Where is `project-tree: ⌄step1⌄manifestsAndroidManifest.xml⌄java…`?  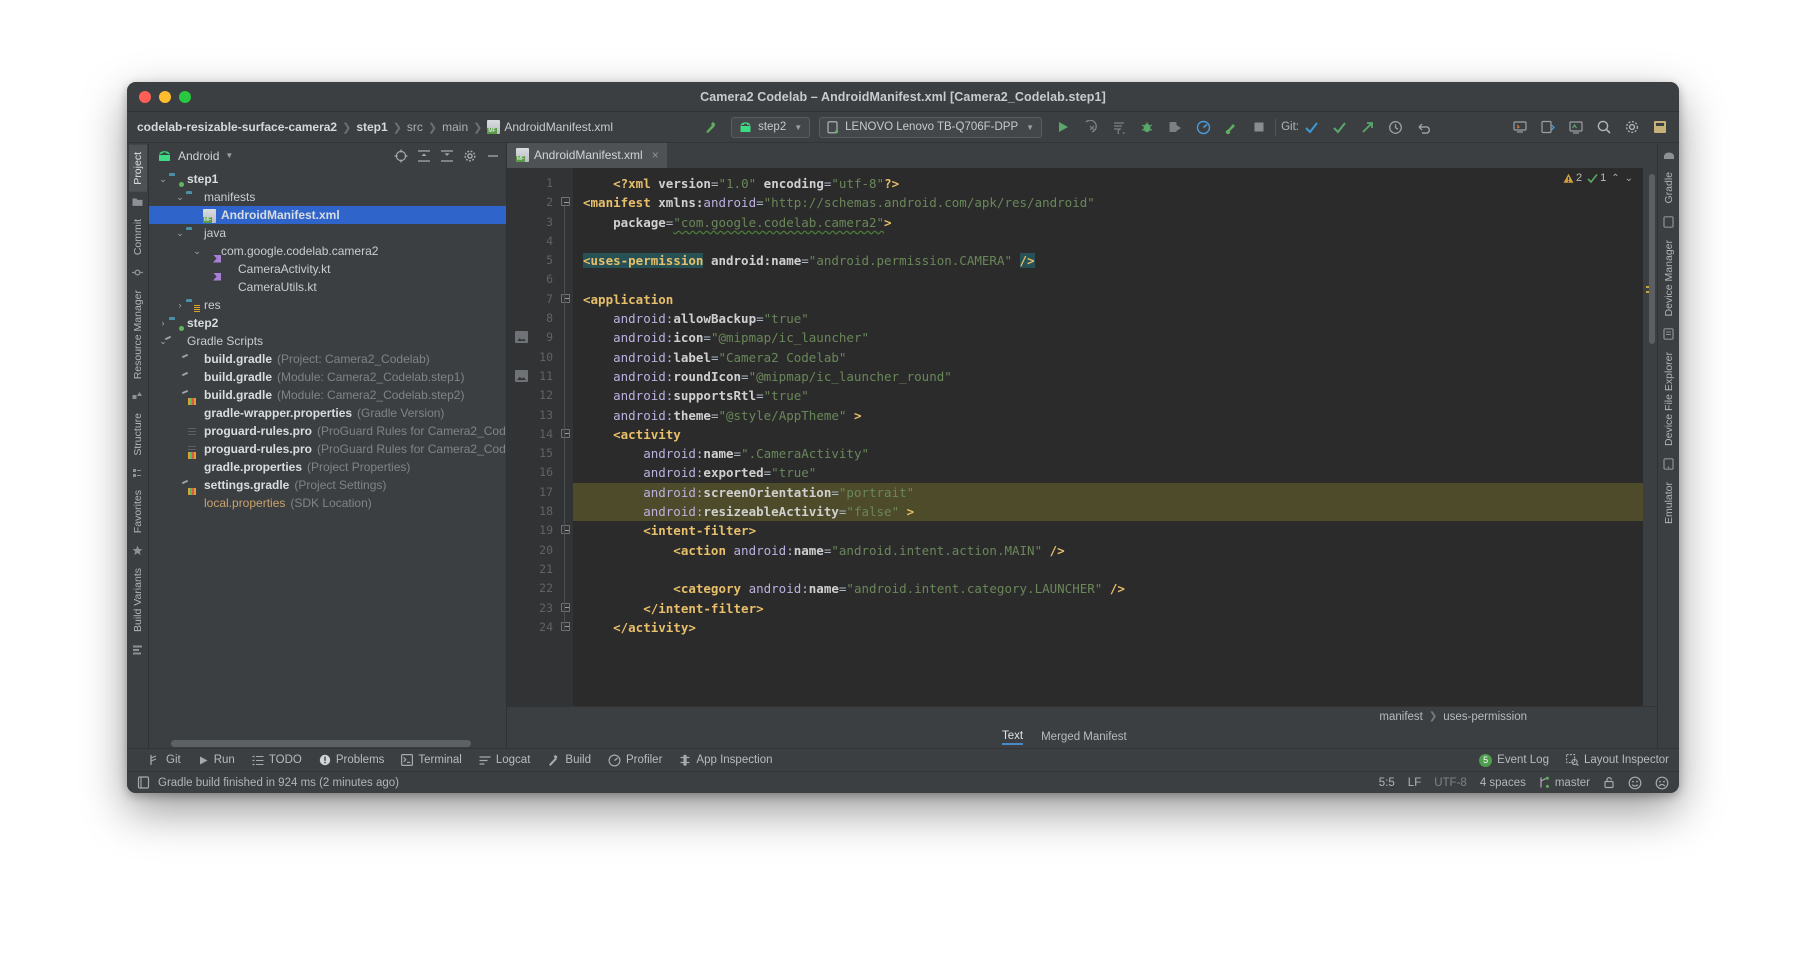
project-tree: ⌄step1⌄manifestsAndroidManifest.xml⌄java… is located at coordinates (327, 453).